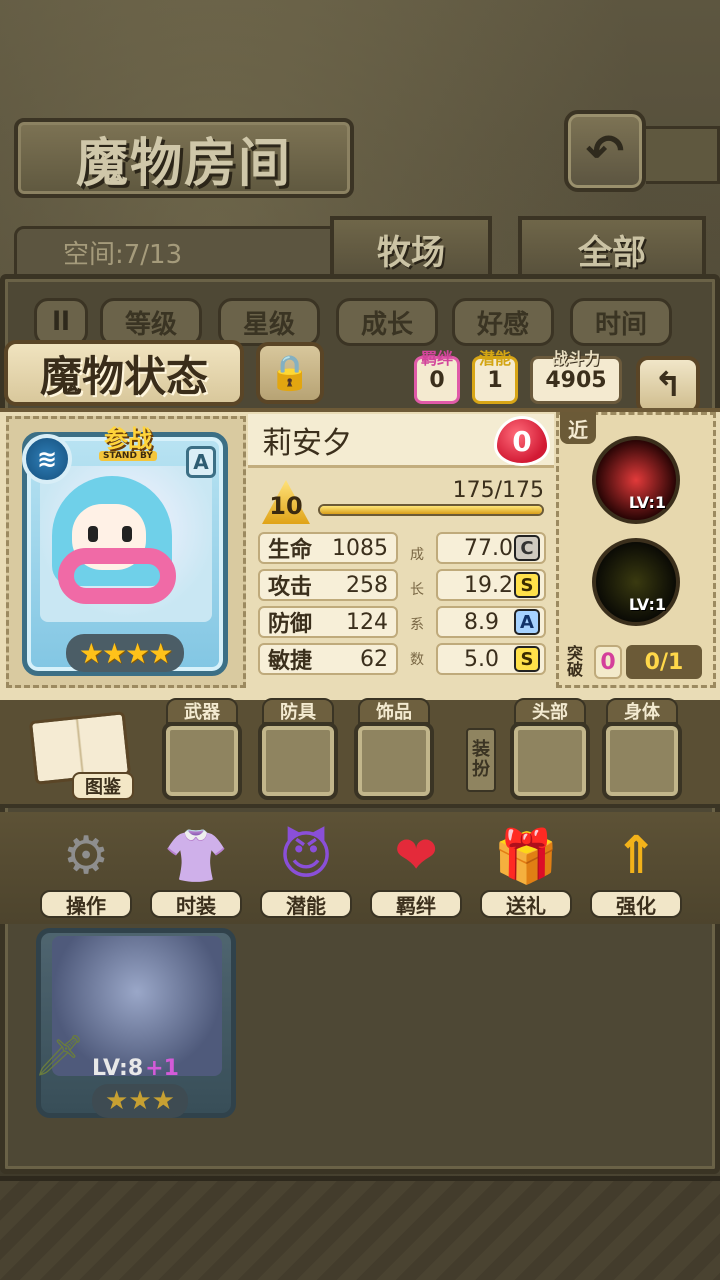 Image resolution: width=720 pixels, height=1280 pixels. What do you see at coordinates (411, 252) in the screenshot?
I see `tab-ranch-label: 牧场` at bounding box center [411, 252].